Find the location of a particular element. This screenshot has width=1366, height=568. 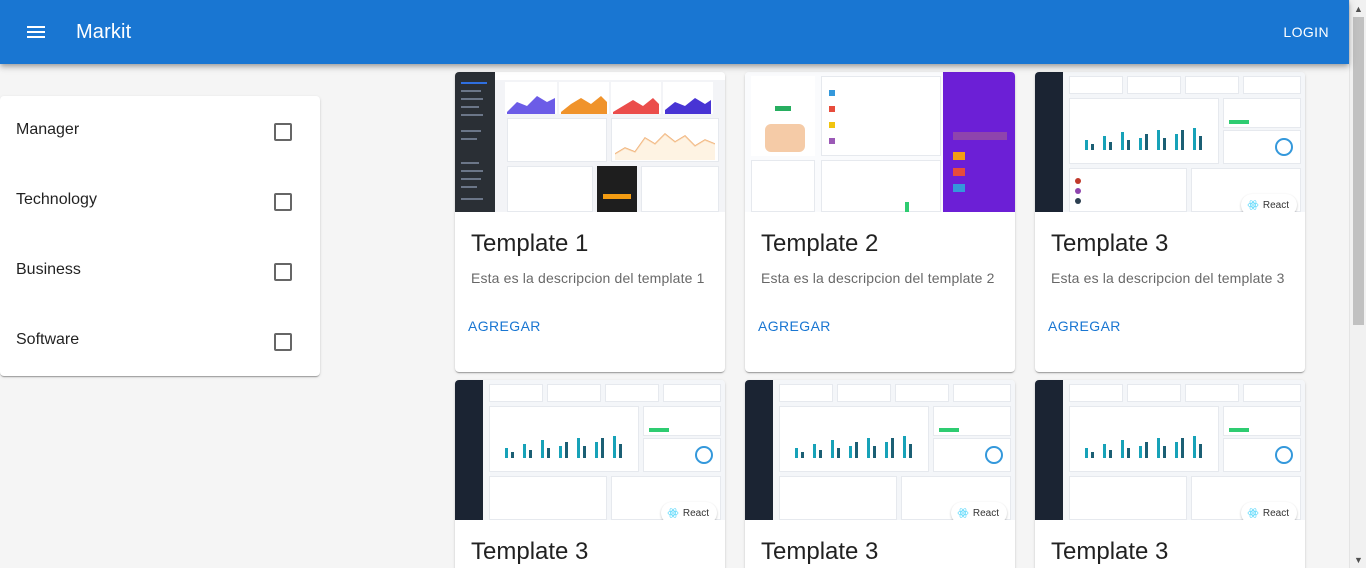

filter-checkbox-manager is located at coordinates (283, 132).